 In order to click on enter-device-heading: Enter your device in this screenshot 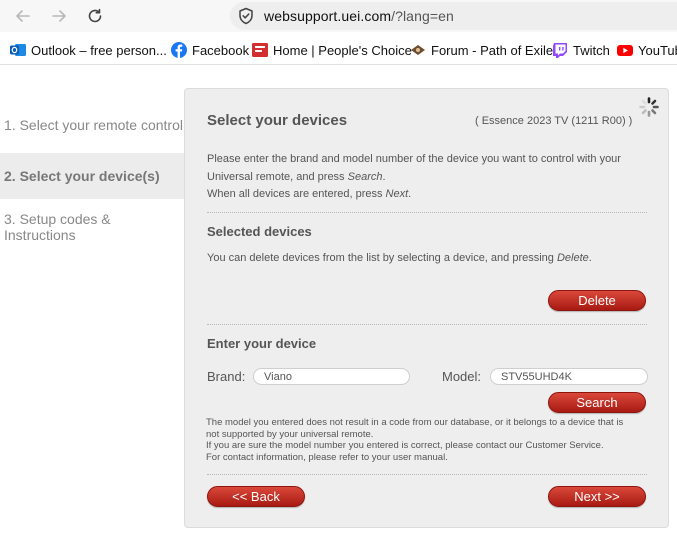, I will do `click(262, 343)`.